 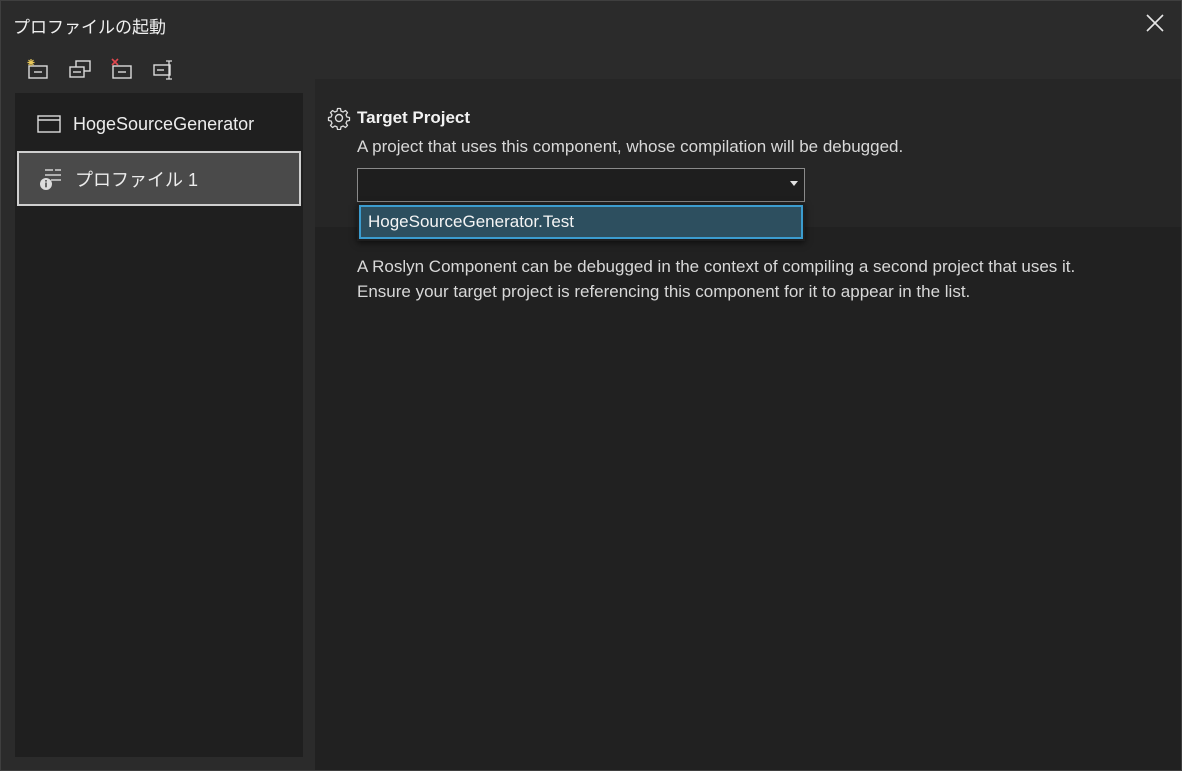 I want to click on roslyn-profile-icon, so click(x=50, y=179).